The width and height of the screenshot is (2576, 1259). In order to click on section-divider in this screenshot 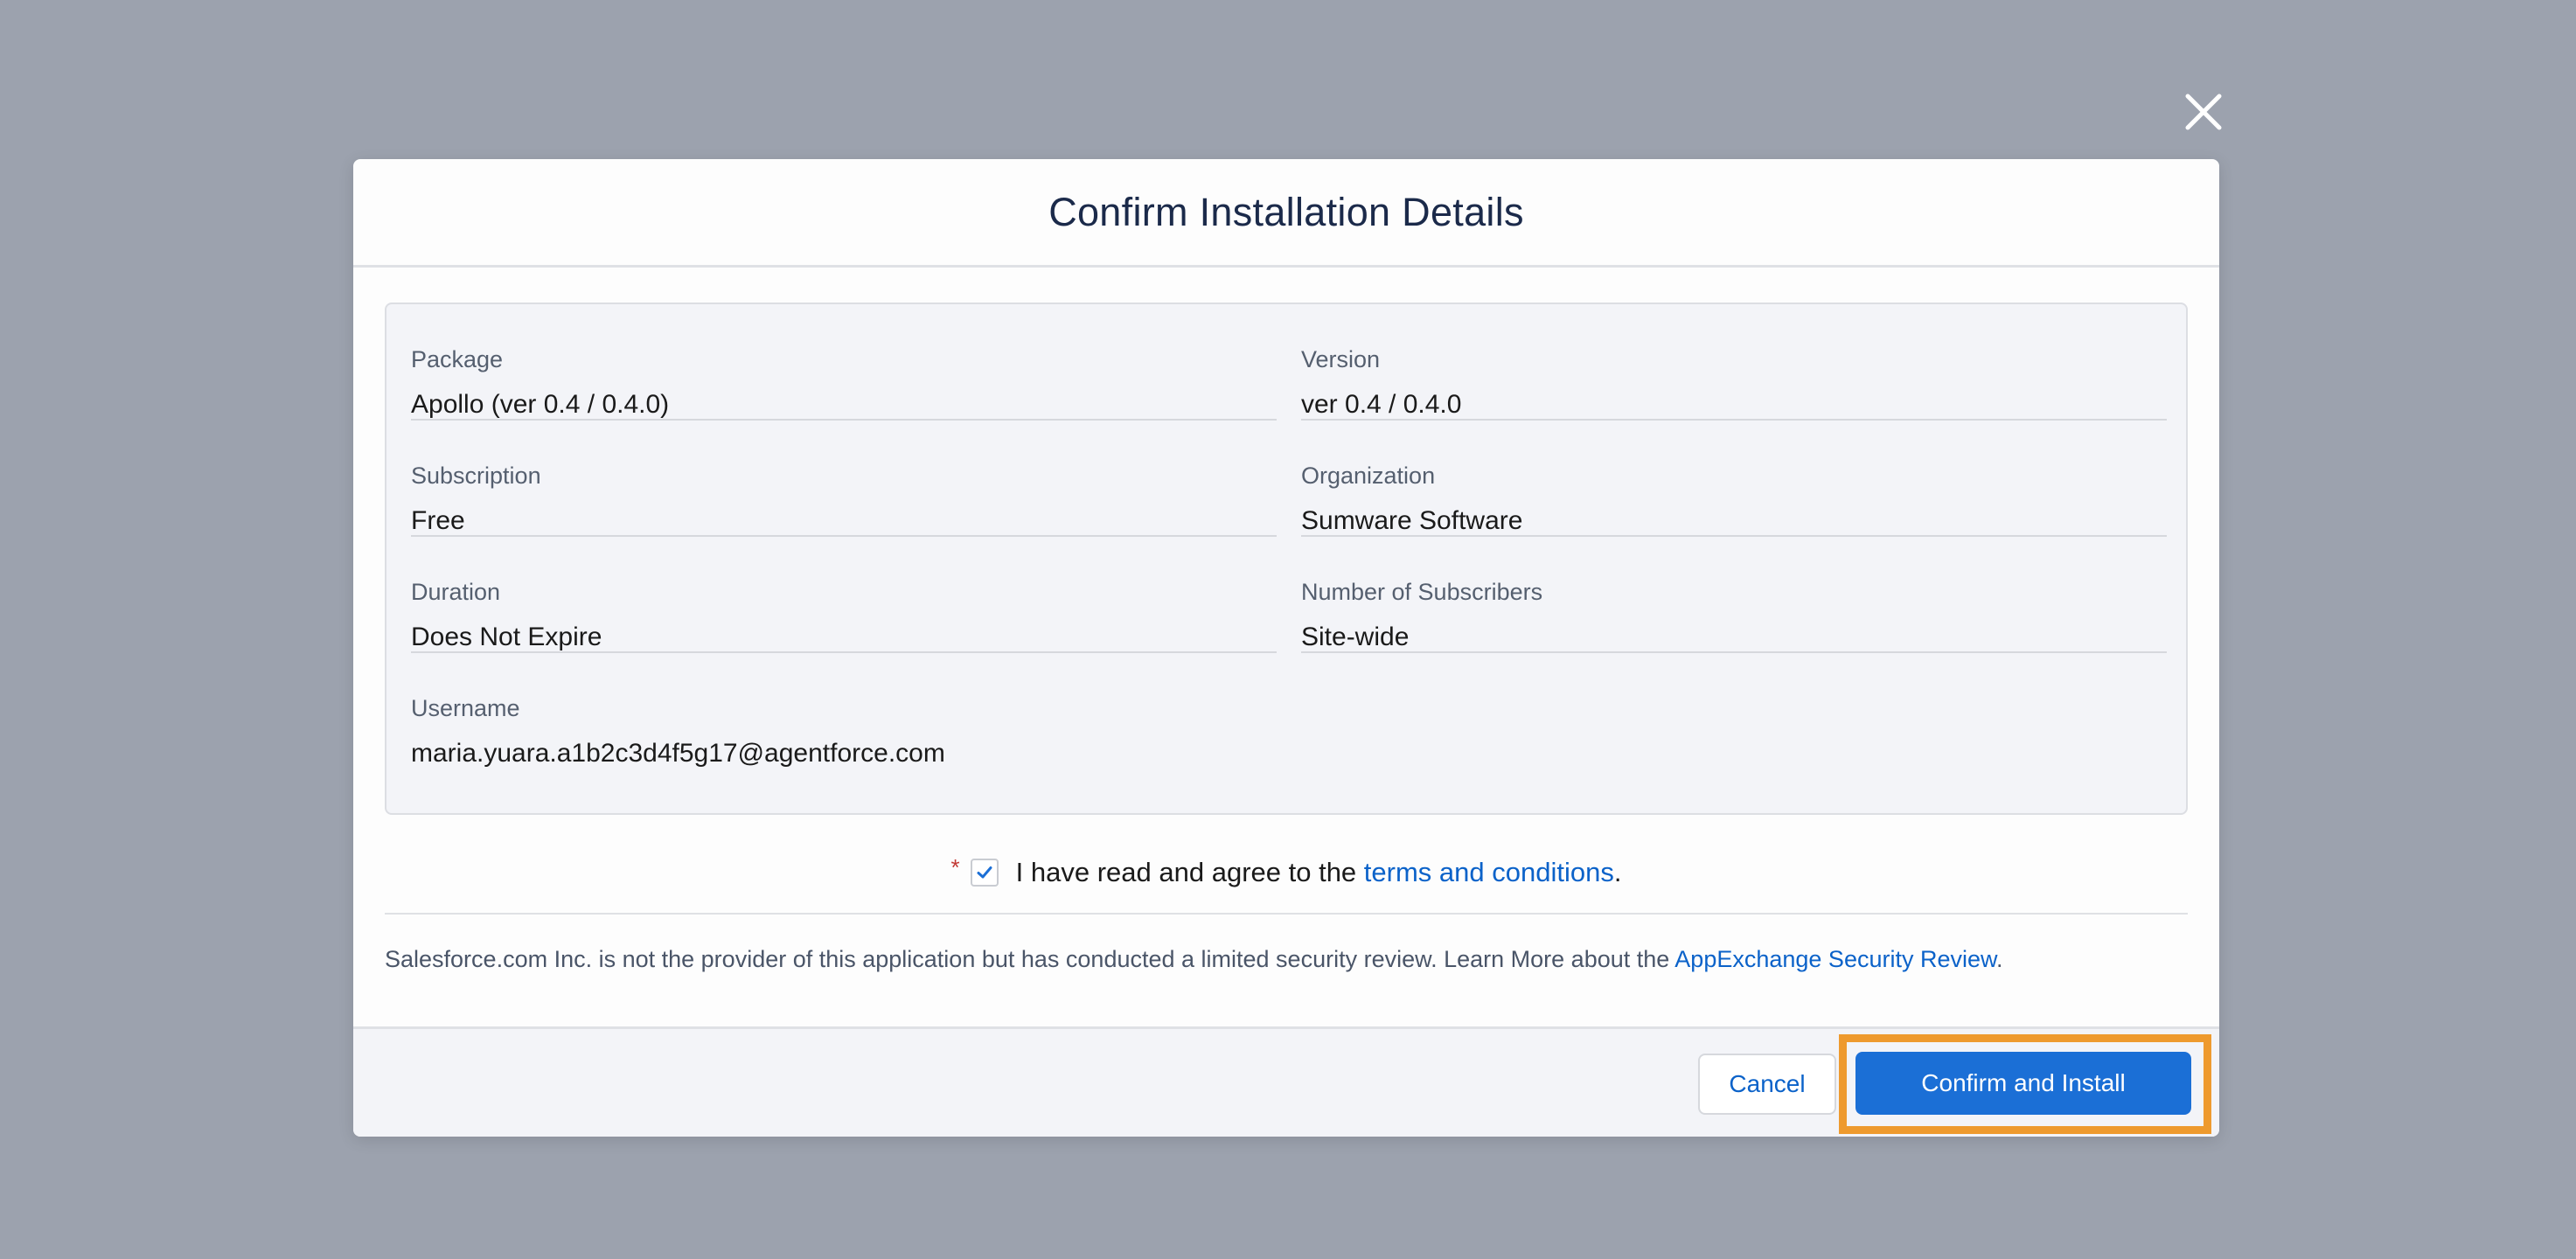, I will do `click(1286, 914)`.